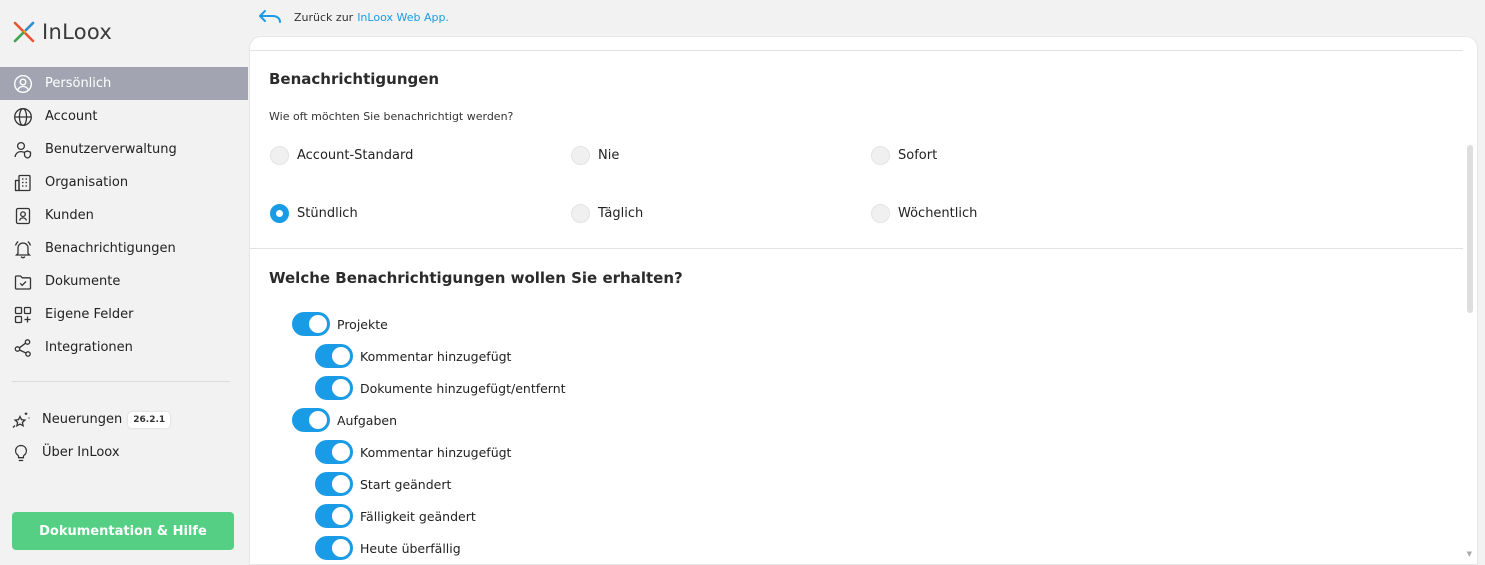  I want to click on section-divider, so click(856, 248).